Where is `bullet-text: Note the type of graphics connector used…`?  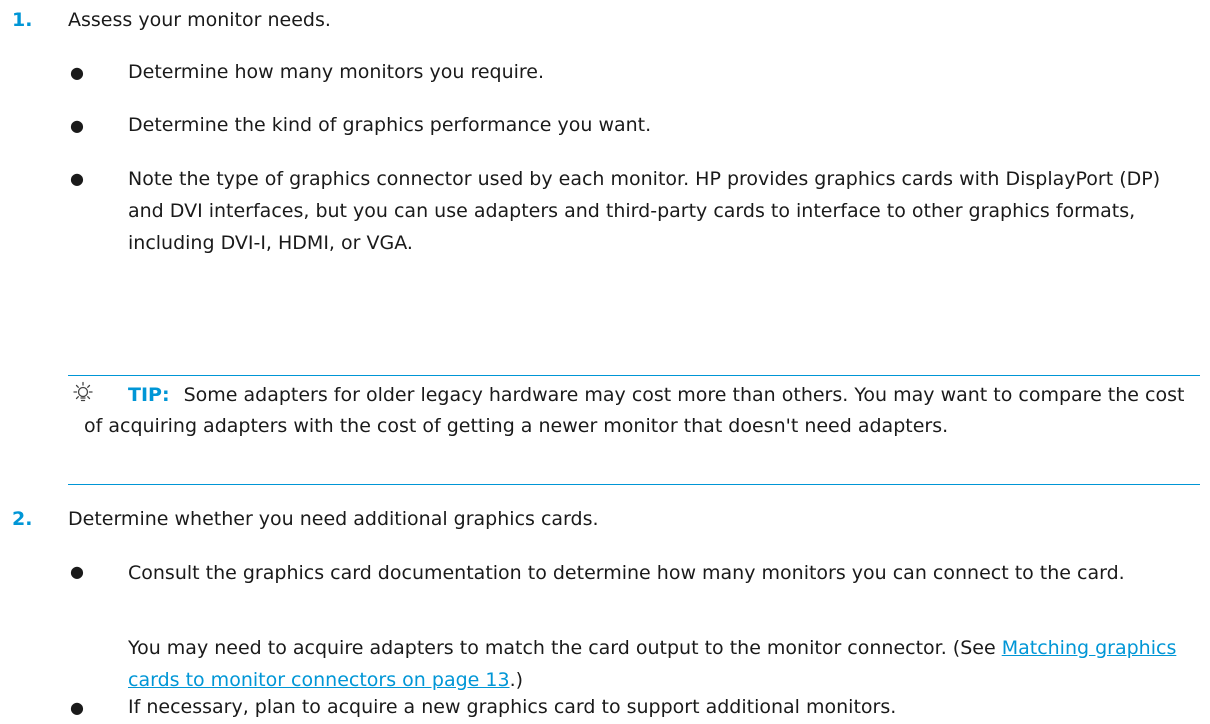
bullet-text: Note the type of graphics connector used… is located at coordinates (644, 211).